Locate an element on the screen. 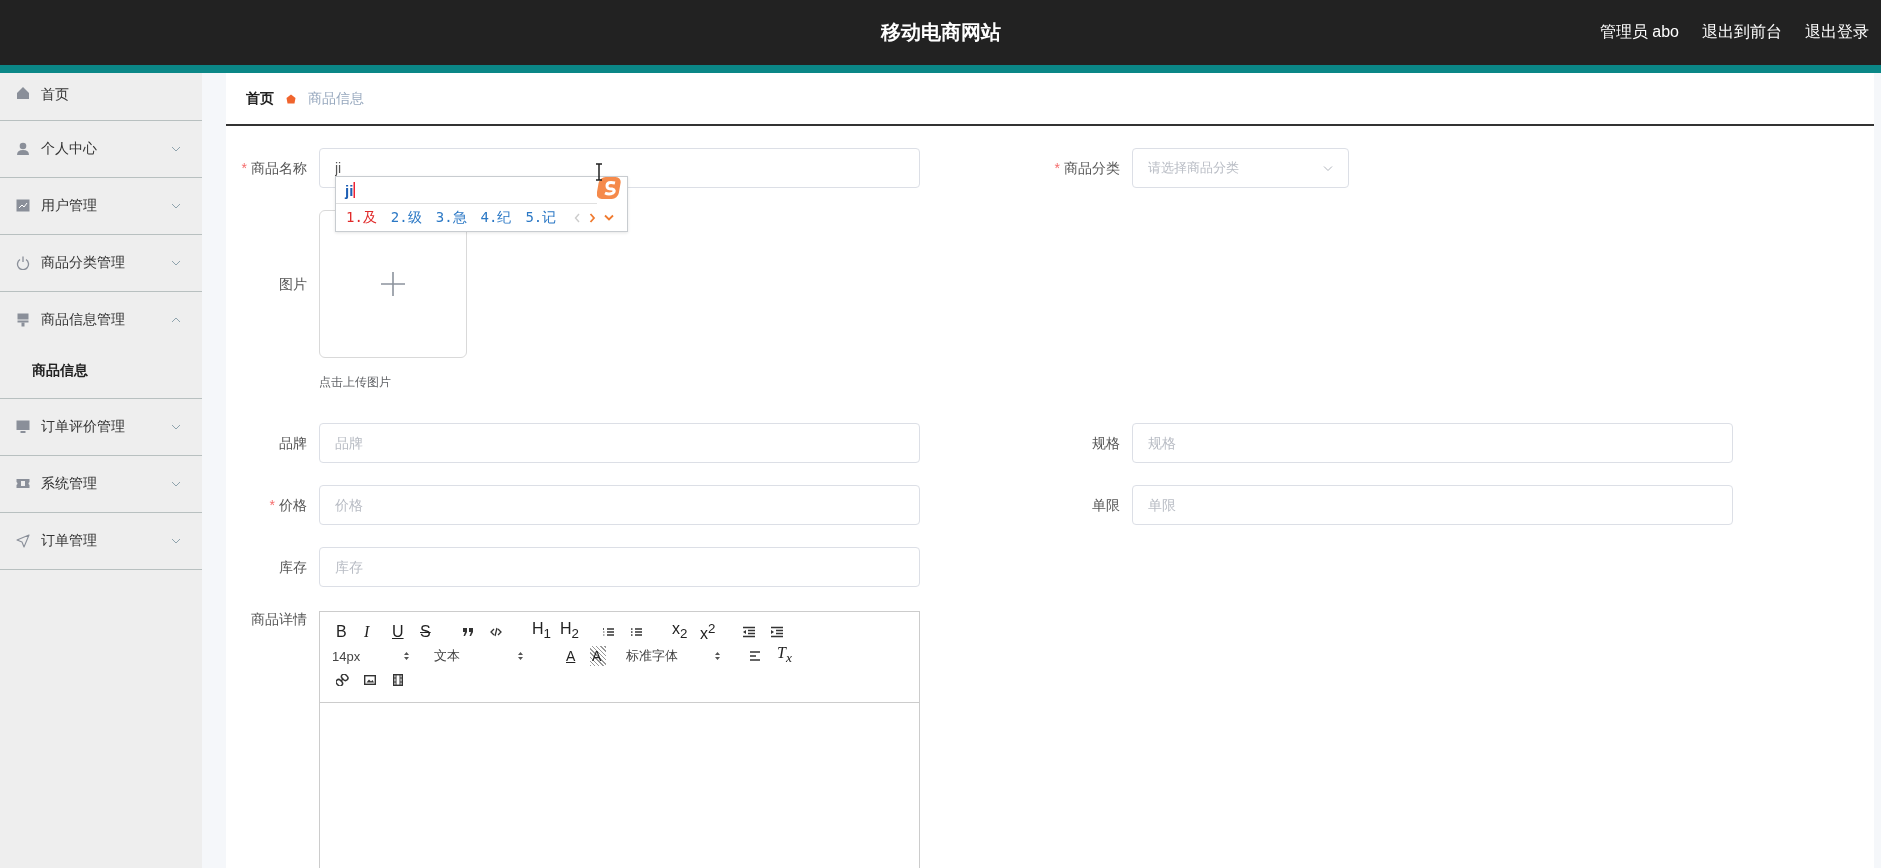  expand-icon is located at coordinates (609, 218).